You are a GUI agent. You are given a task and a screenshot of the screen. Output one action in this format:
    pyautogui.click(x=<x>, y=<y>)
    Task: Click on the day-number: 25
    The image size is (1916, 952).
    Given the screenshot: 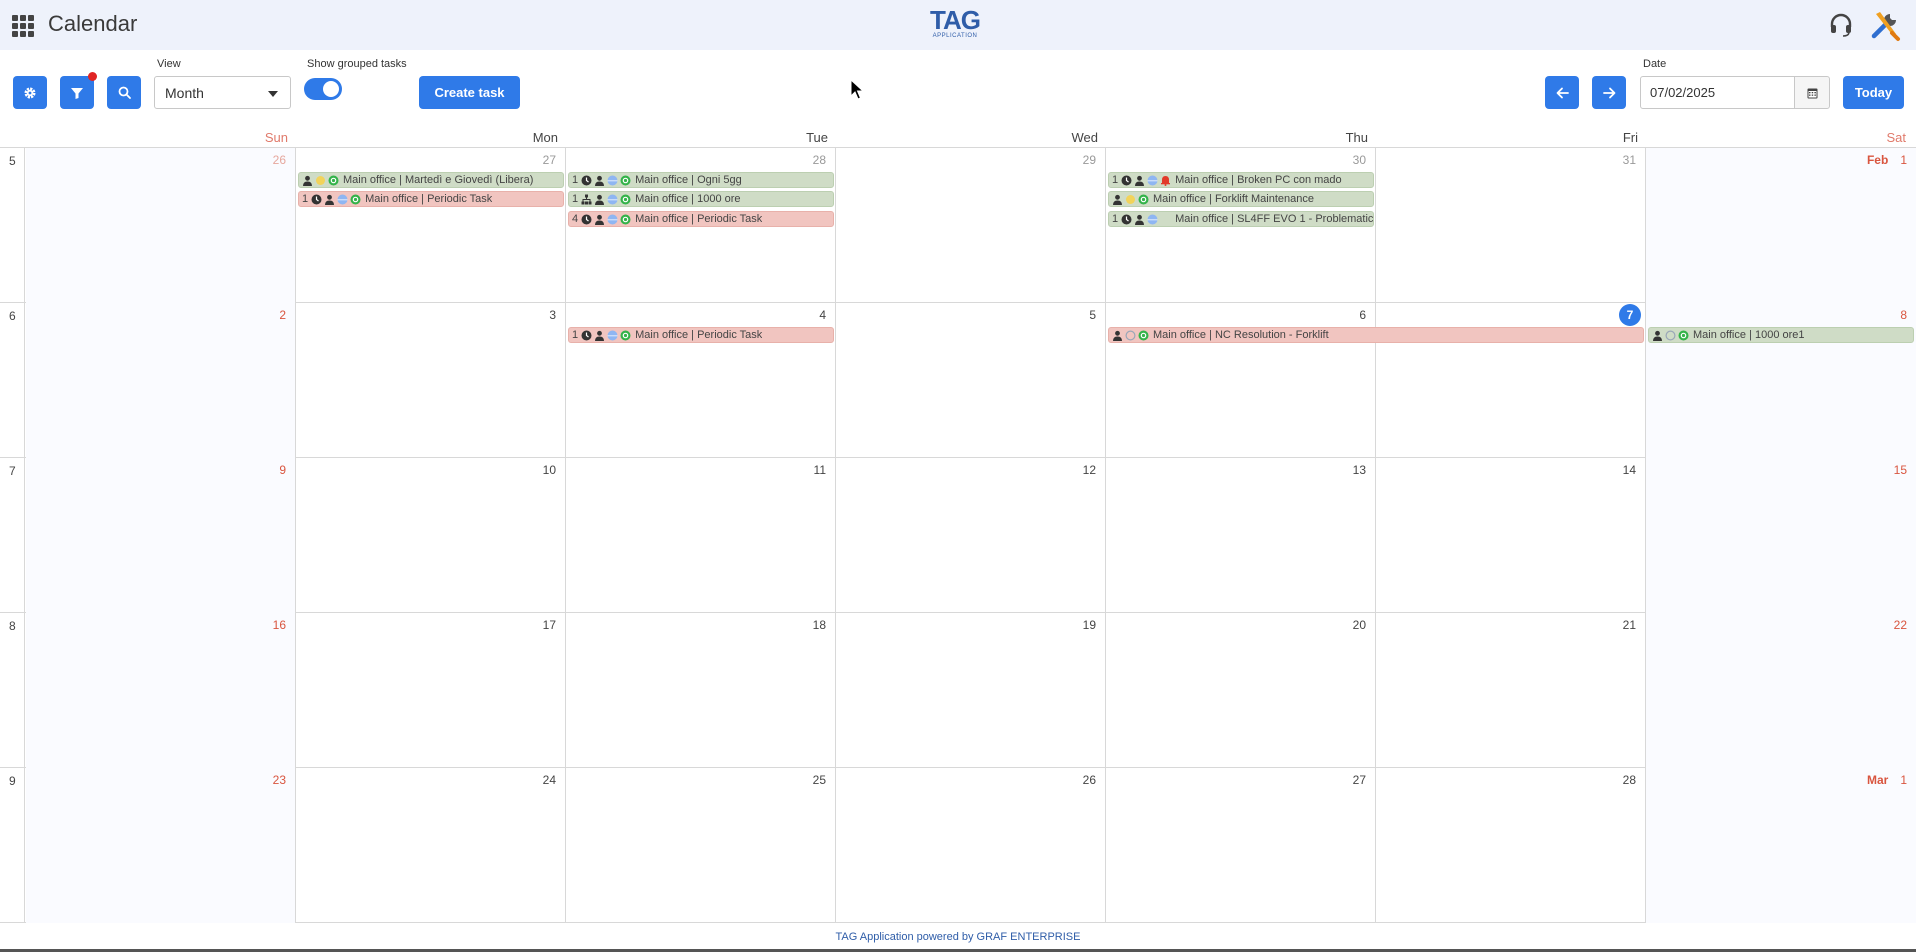 What is the action you would take?
    pyautogui.click(x=819, y=780)
    